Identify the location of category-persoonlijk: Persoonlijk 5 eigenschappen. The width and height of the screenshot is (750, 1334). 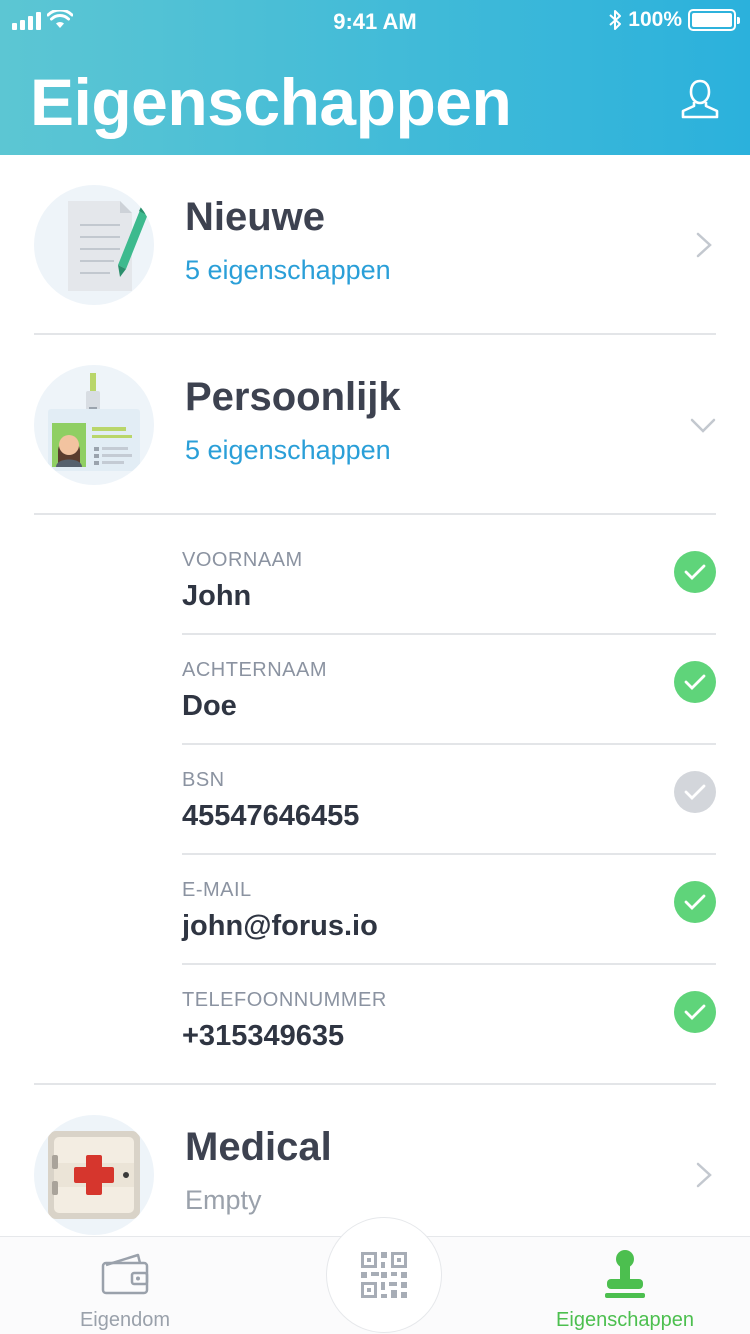
(375, 425).